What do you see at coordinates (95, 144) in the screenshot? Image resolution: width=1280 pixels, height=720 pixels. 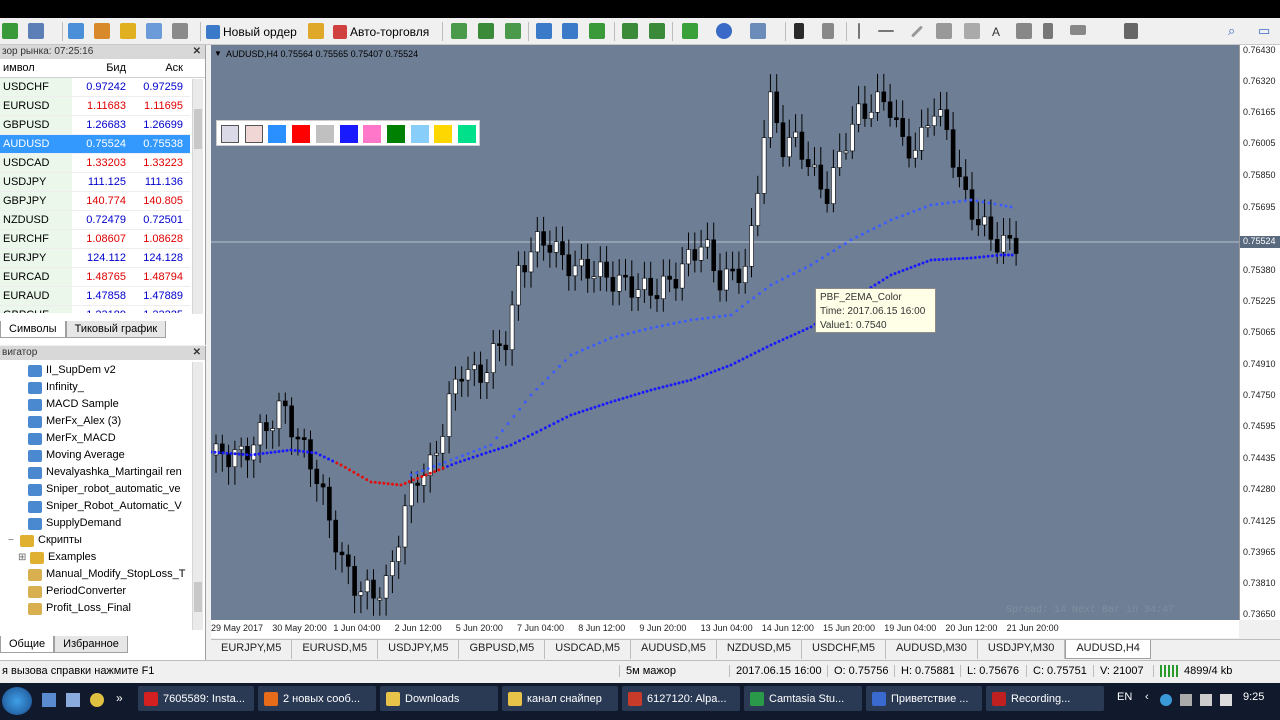 I see `table-row: AUDUSD 0.75524 0.75538` at bounding box center [95, 144].